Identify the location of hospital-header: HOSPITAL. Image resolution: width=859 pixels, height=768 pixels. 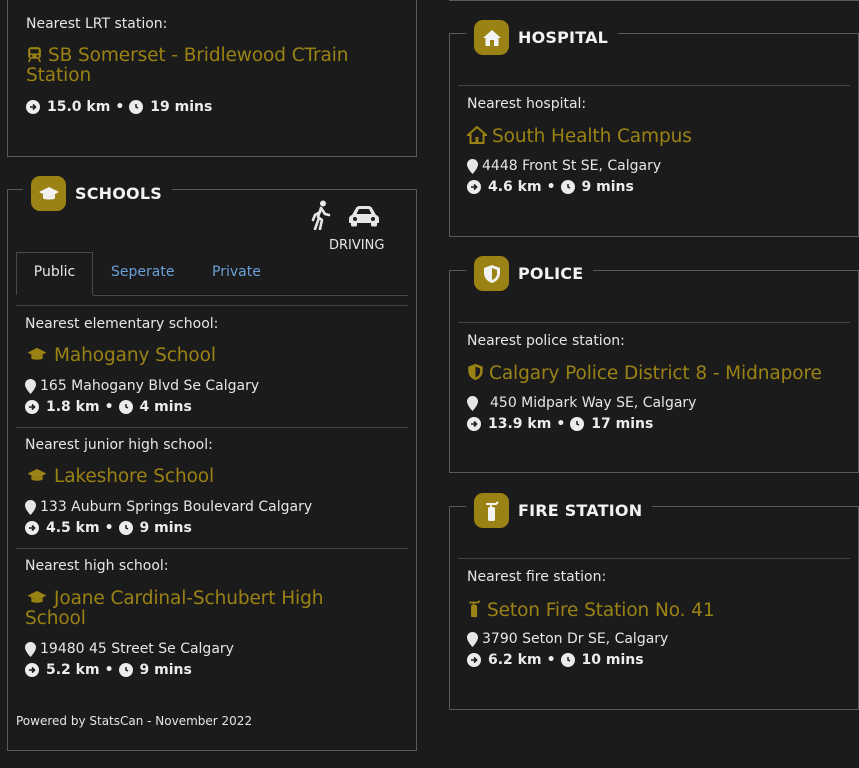
(542, 37).